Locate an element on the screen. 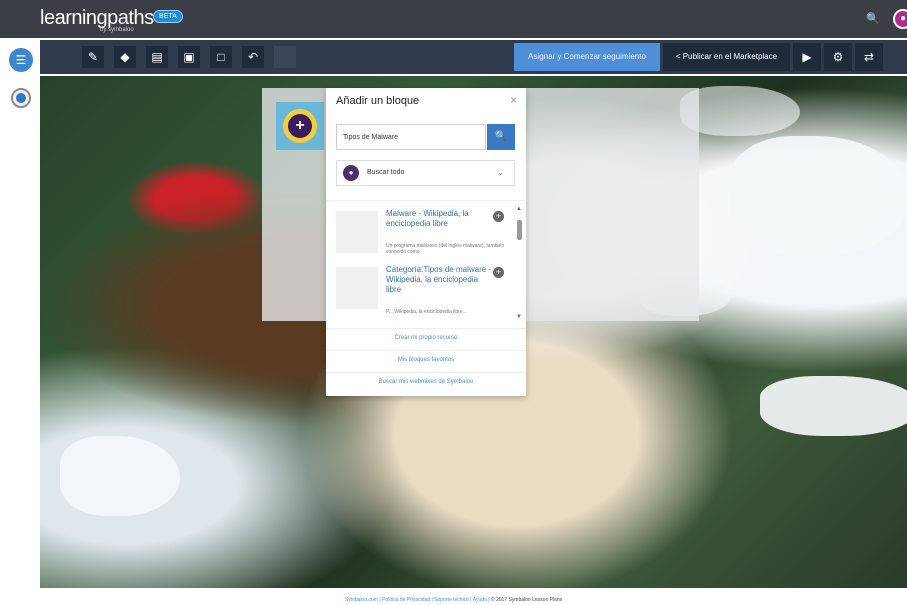 This screenshot has width=907, height=605. left-rail: ☰ is located at coordinates (20, 321).